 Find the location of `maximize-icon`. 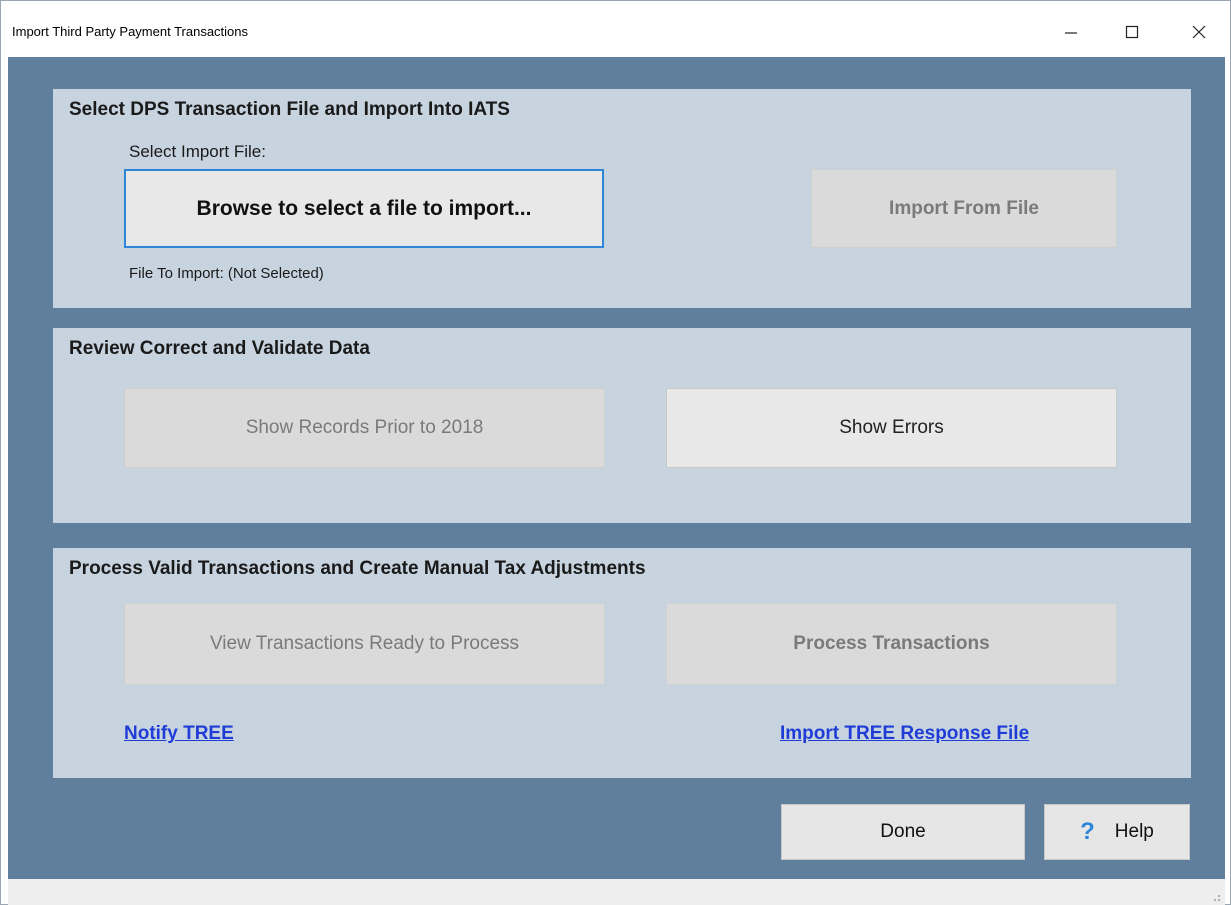

maximize-icon is located at coordinates (1132, 32).